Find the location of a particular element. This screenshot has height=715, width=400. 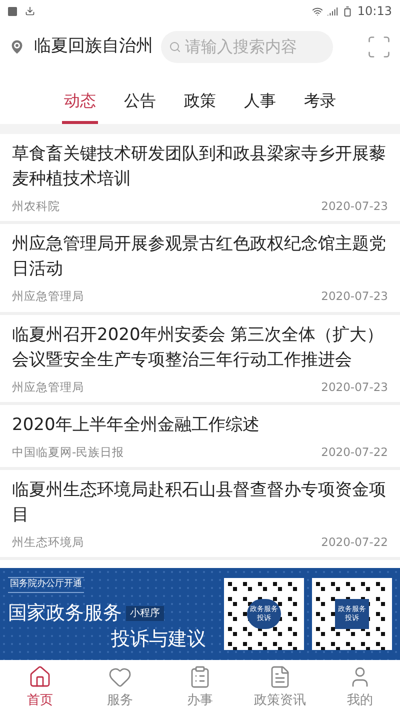

download-icon is located at coordinates (30, 11).